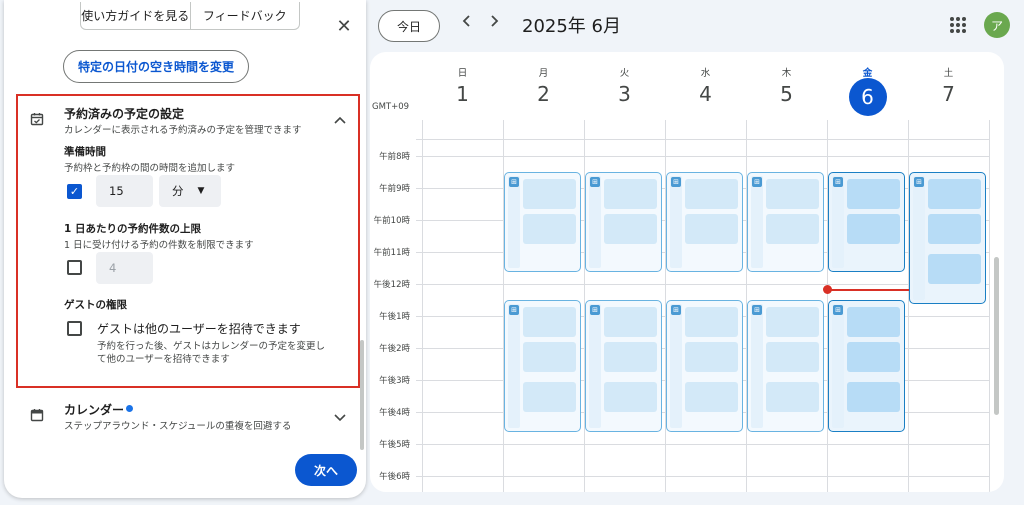 The image size is (1024, 505). Describe the element at coordinates (868, 290) in the screenshot. I see `current-time-line` at that location.